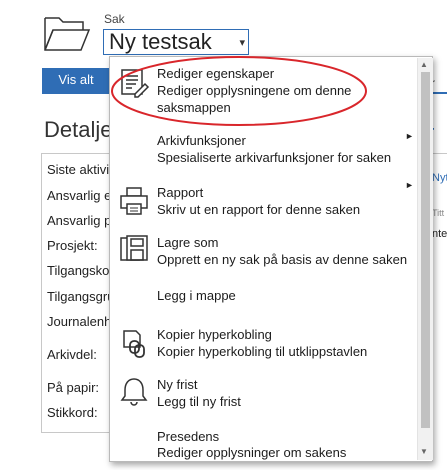 The height and width of the screenshot is (470, 447). I want to click on scroll-down-arrow-icon: ▼, so click(424, 451).